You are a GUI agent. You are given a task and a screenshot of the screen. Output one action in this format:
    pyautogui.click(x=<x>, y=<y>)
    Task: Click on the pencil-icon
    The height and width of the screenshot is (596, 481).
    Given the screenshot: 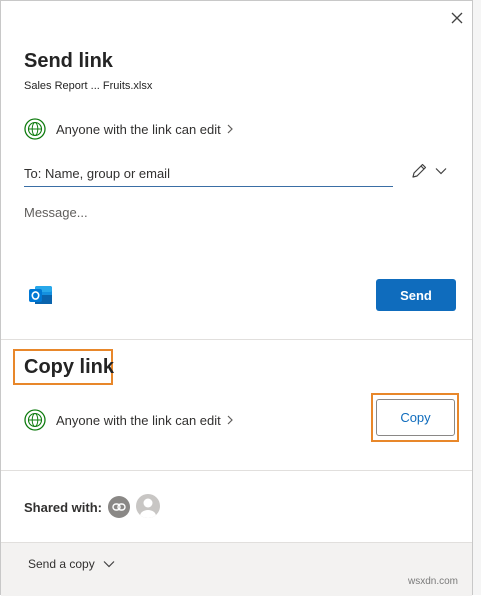 What is the action you would take?
    pyautogui.click(x=419, y=170)
    